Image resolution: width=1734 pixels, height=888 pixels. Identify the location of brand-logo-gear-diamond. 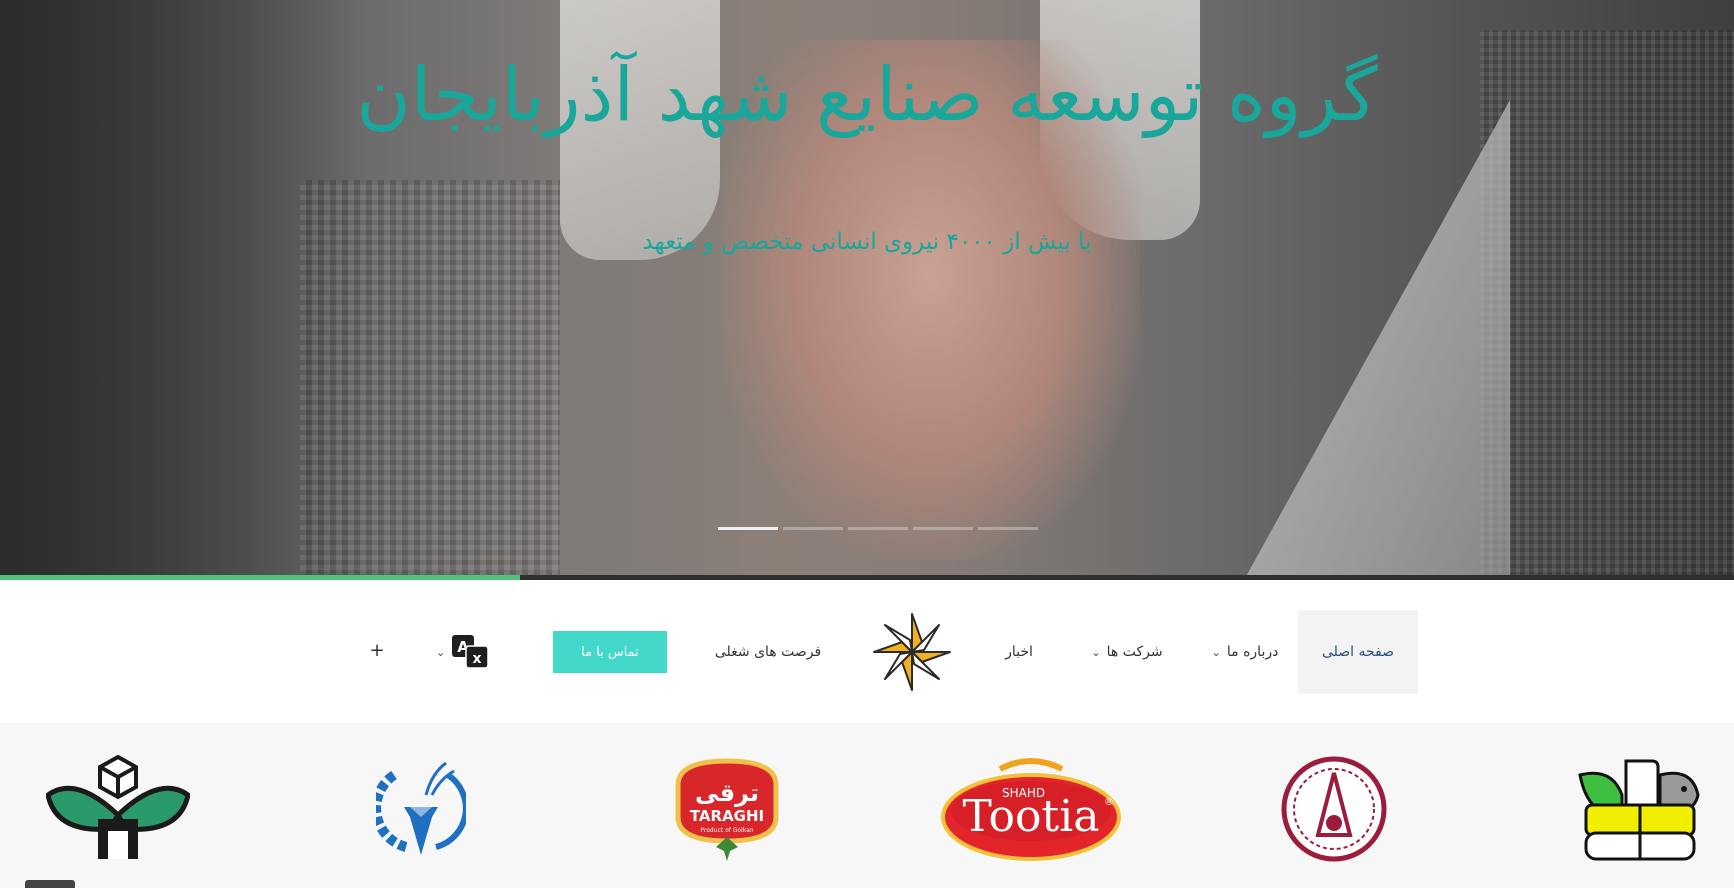
(420, 809).